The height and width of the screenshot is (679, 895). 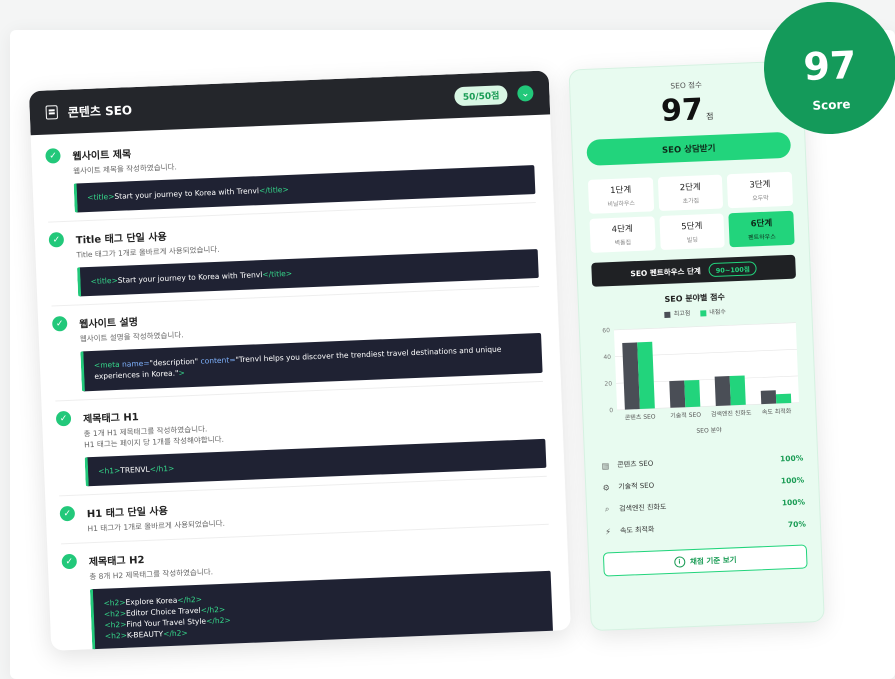 What do you see at coordinates (608, 531) in the screenshot?
I see `bolt-icon: ⚡` at bounding box center [608, 531].